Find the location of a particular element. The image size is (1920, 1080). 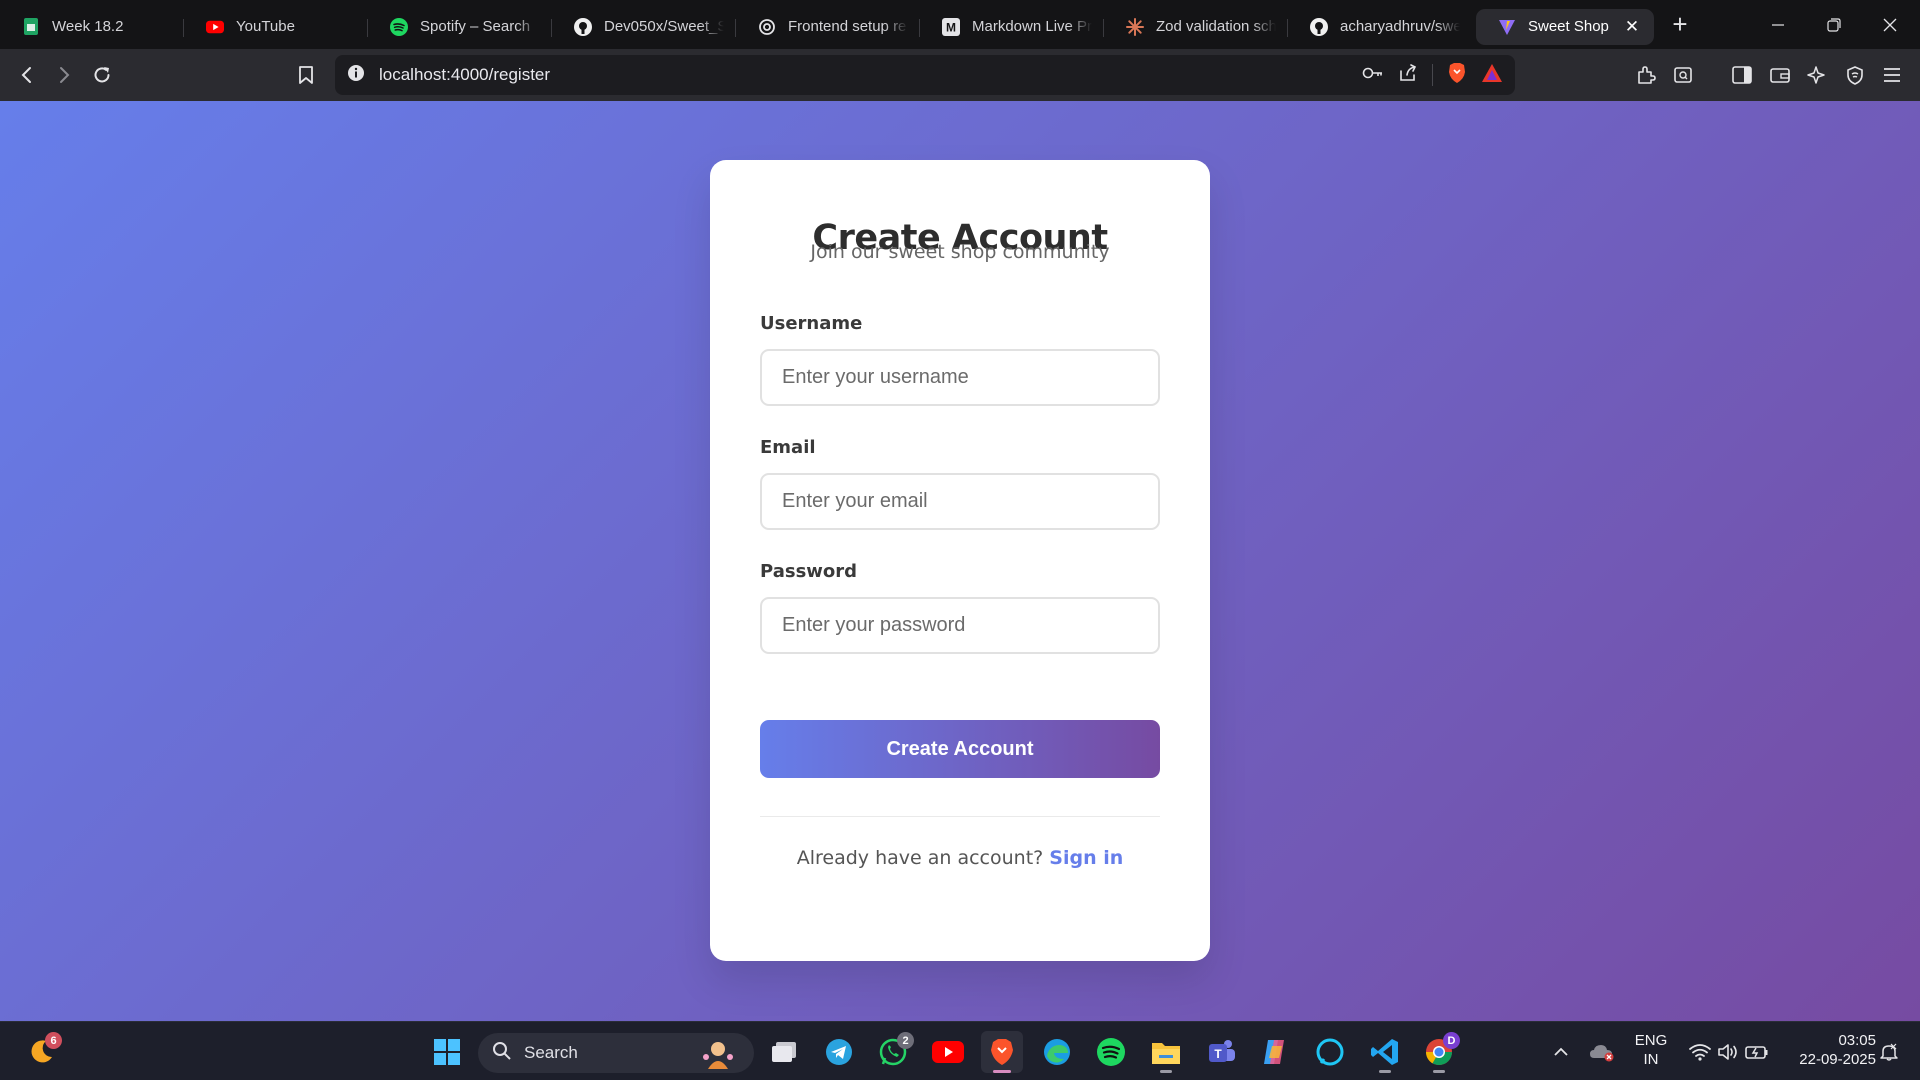

email-input is located at coordinates (960, 501).